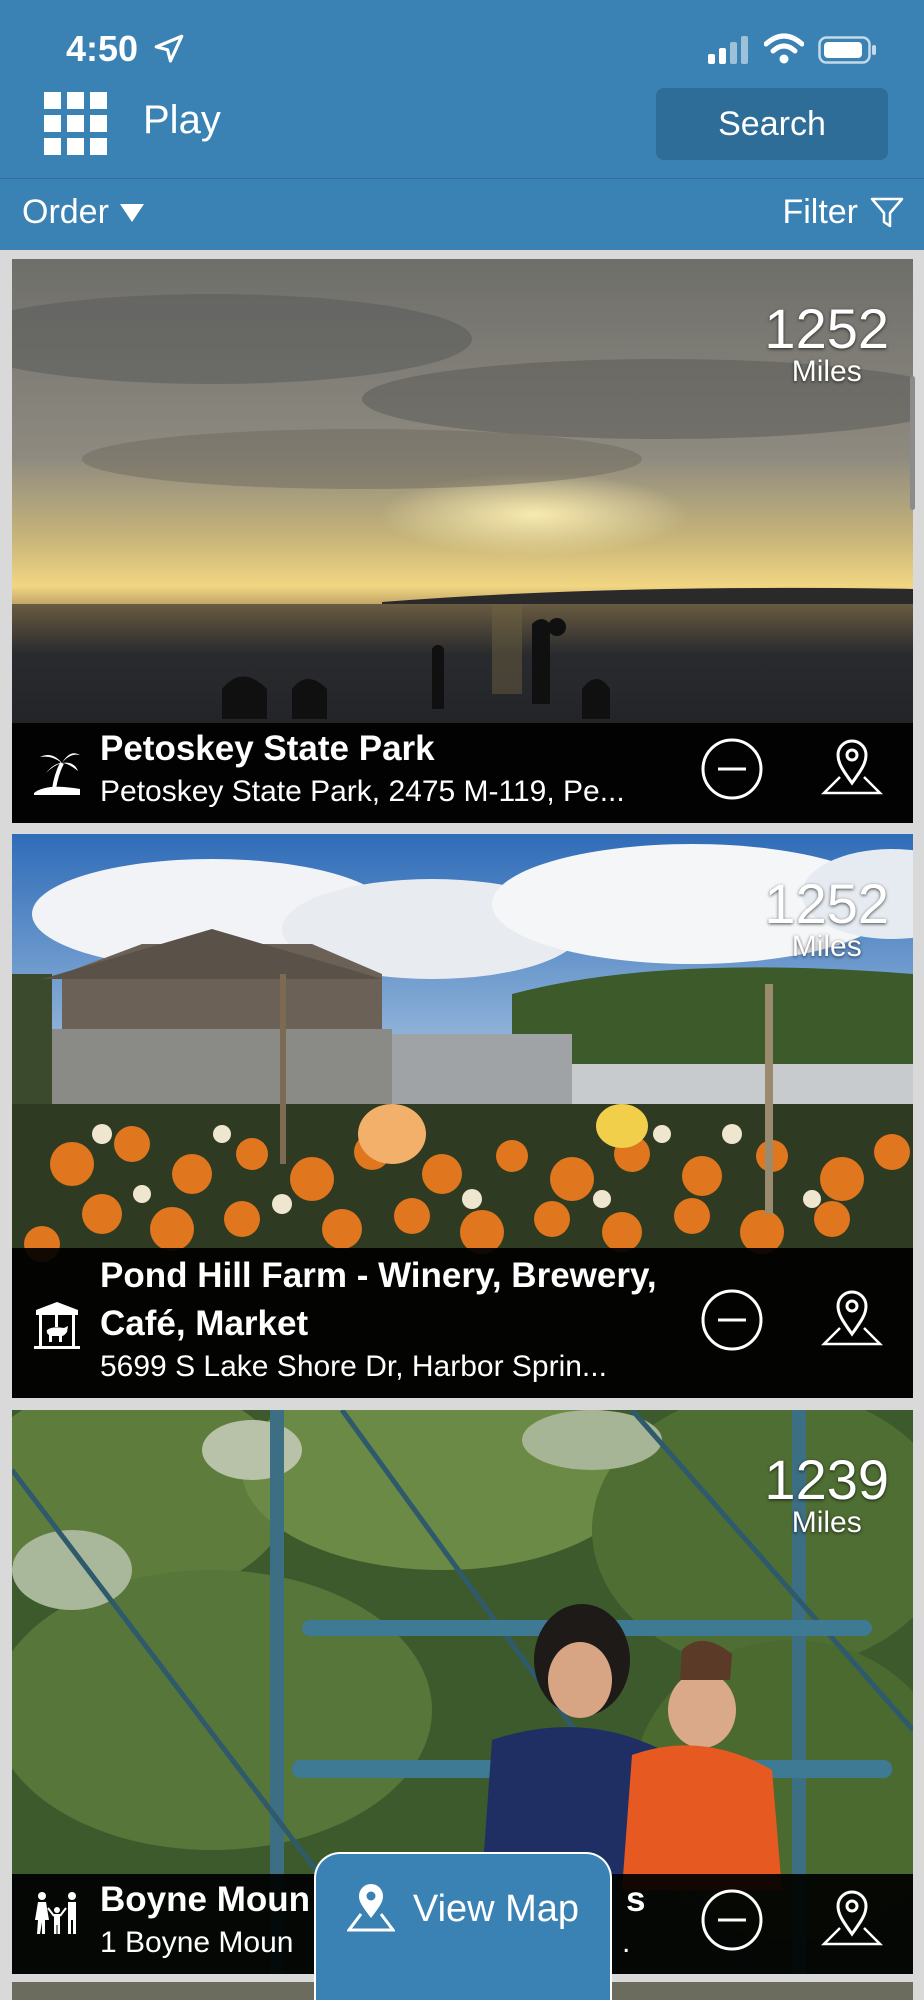 The image size is (924, 2000). What do you see at coordinates (496, 1909) in the screenshot?
I see `view-map-label: View Map` at bounding box center [496, 1909].